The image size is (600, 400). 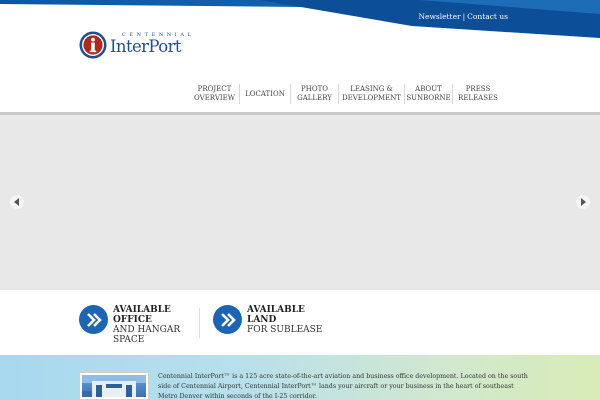 What do you see at coordinates (276, 310) in the screenshot?
I see `land-line1: AVAILABLE` at bounding box center [276, 310].